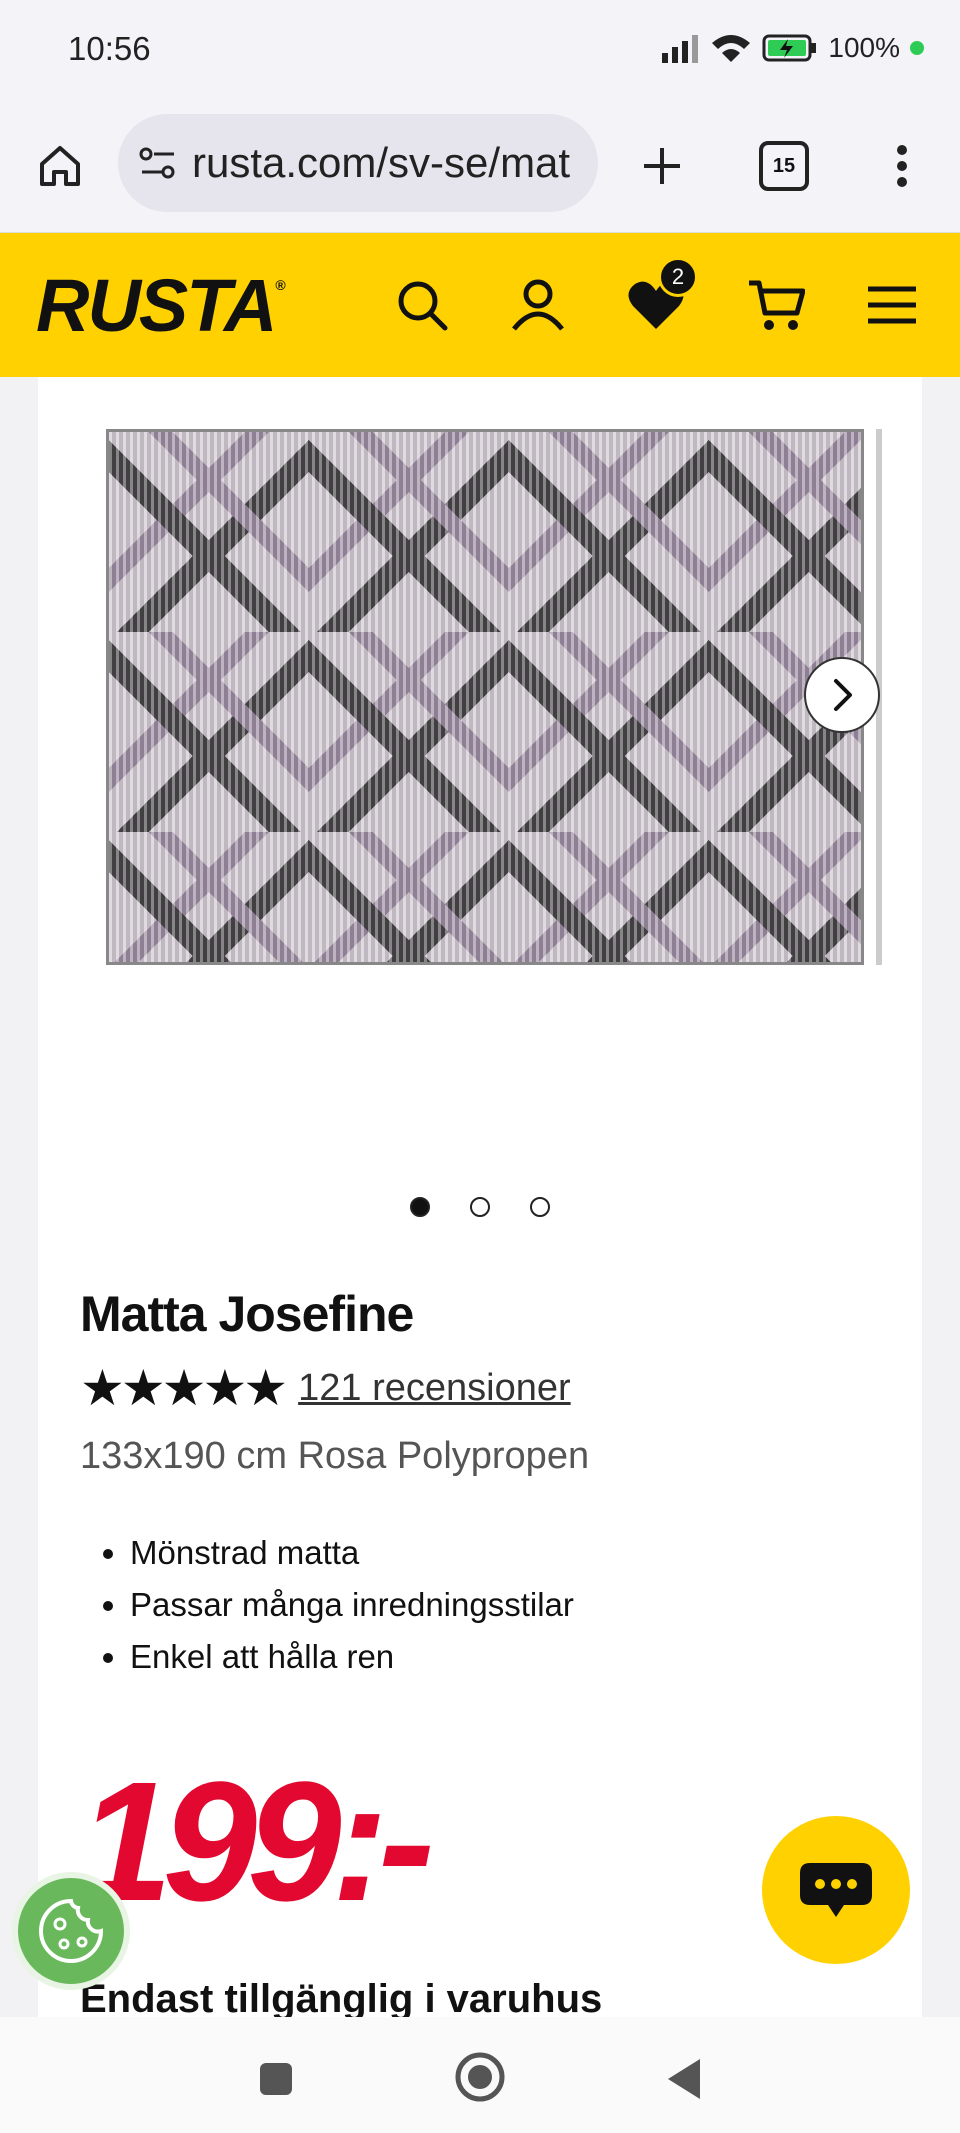  Describe the element at coordinates (731, 48) in the screenshot. I see `wifi-icon` at that location.